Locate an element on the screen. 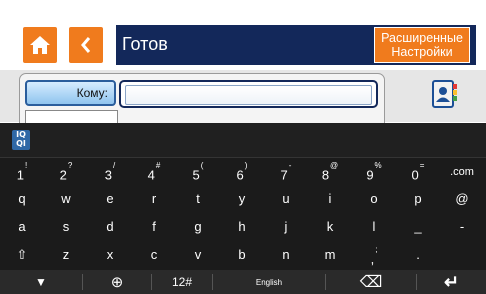 This screenshot has width=486, height=294. key-g: g is located at coordinates (198, 227).